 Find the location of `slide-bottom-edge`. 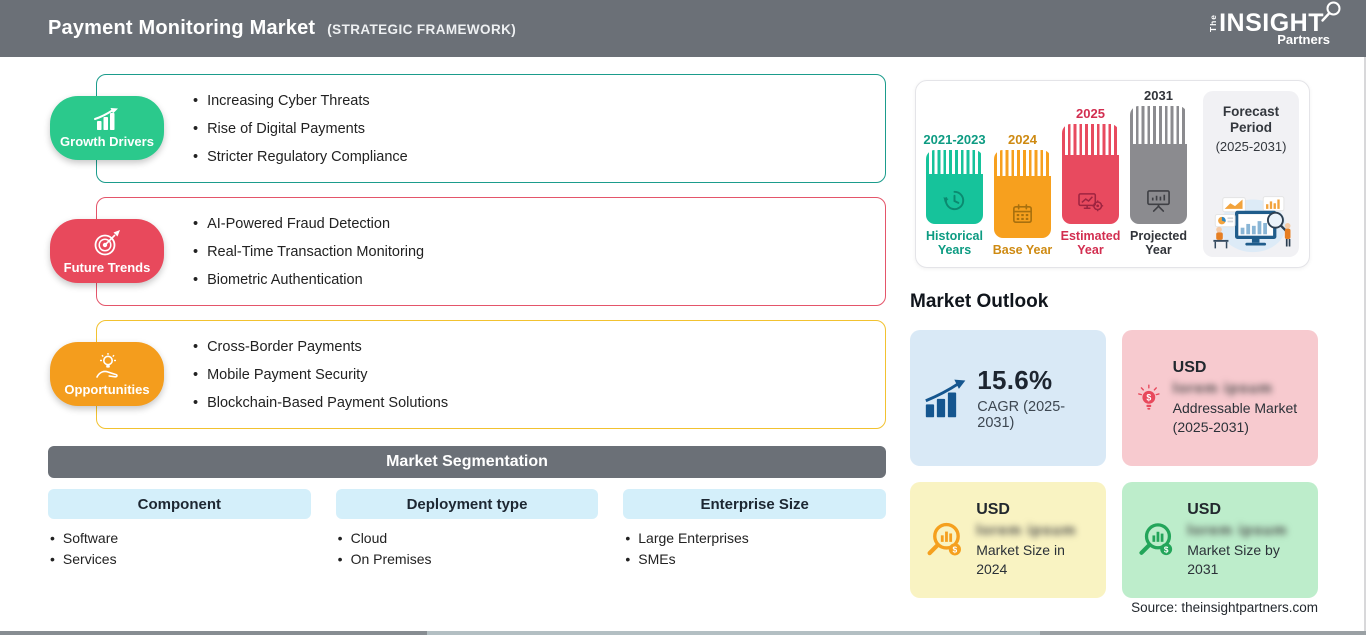

slide-bottom-edge is located at coordinates (683, 633).